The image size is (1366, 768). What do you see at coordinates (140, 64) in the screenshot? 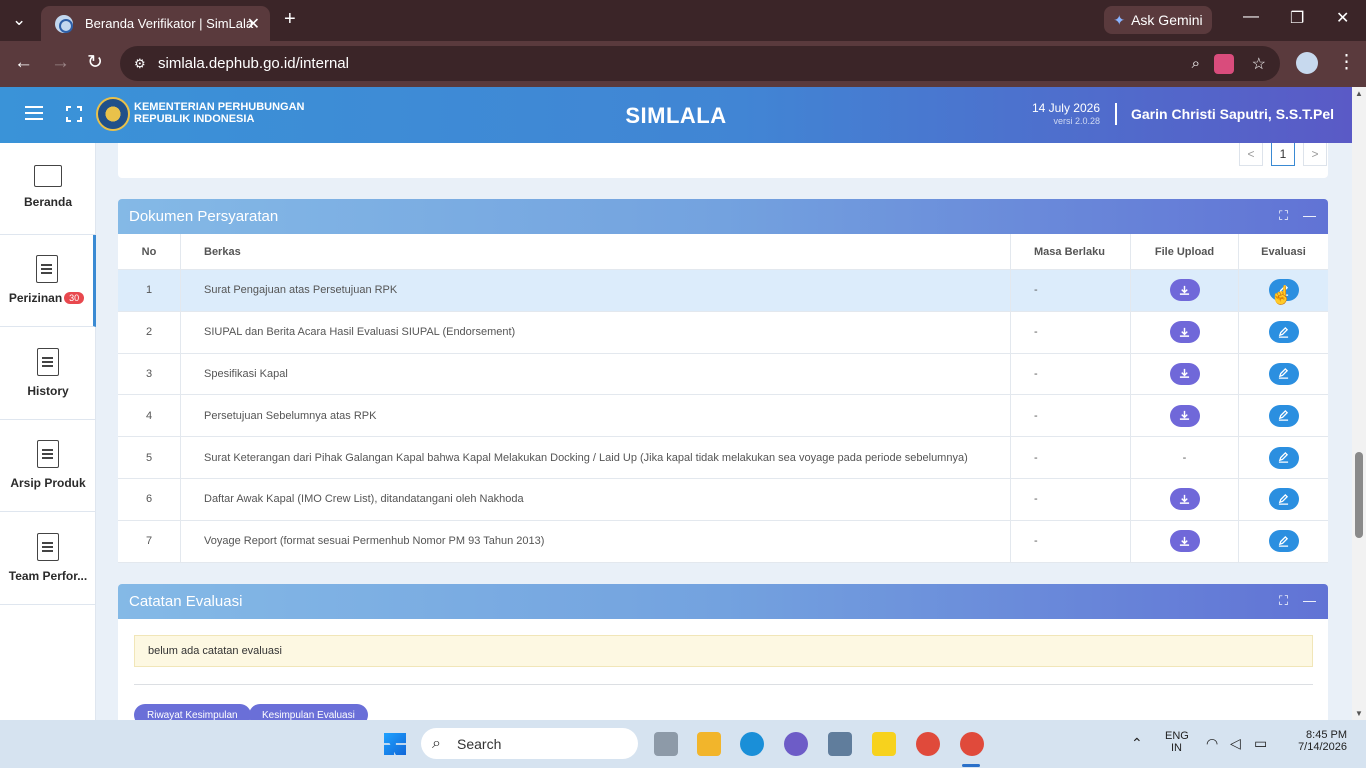
I see `site-info-icon: ⚙` at bounding box center [140, 64].